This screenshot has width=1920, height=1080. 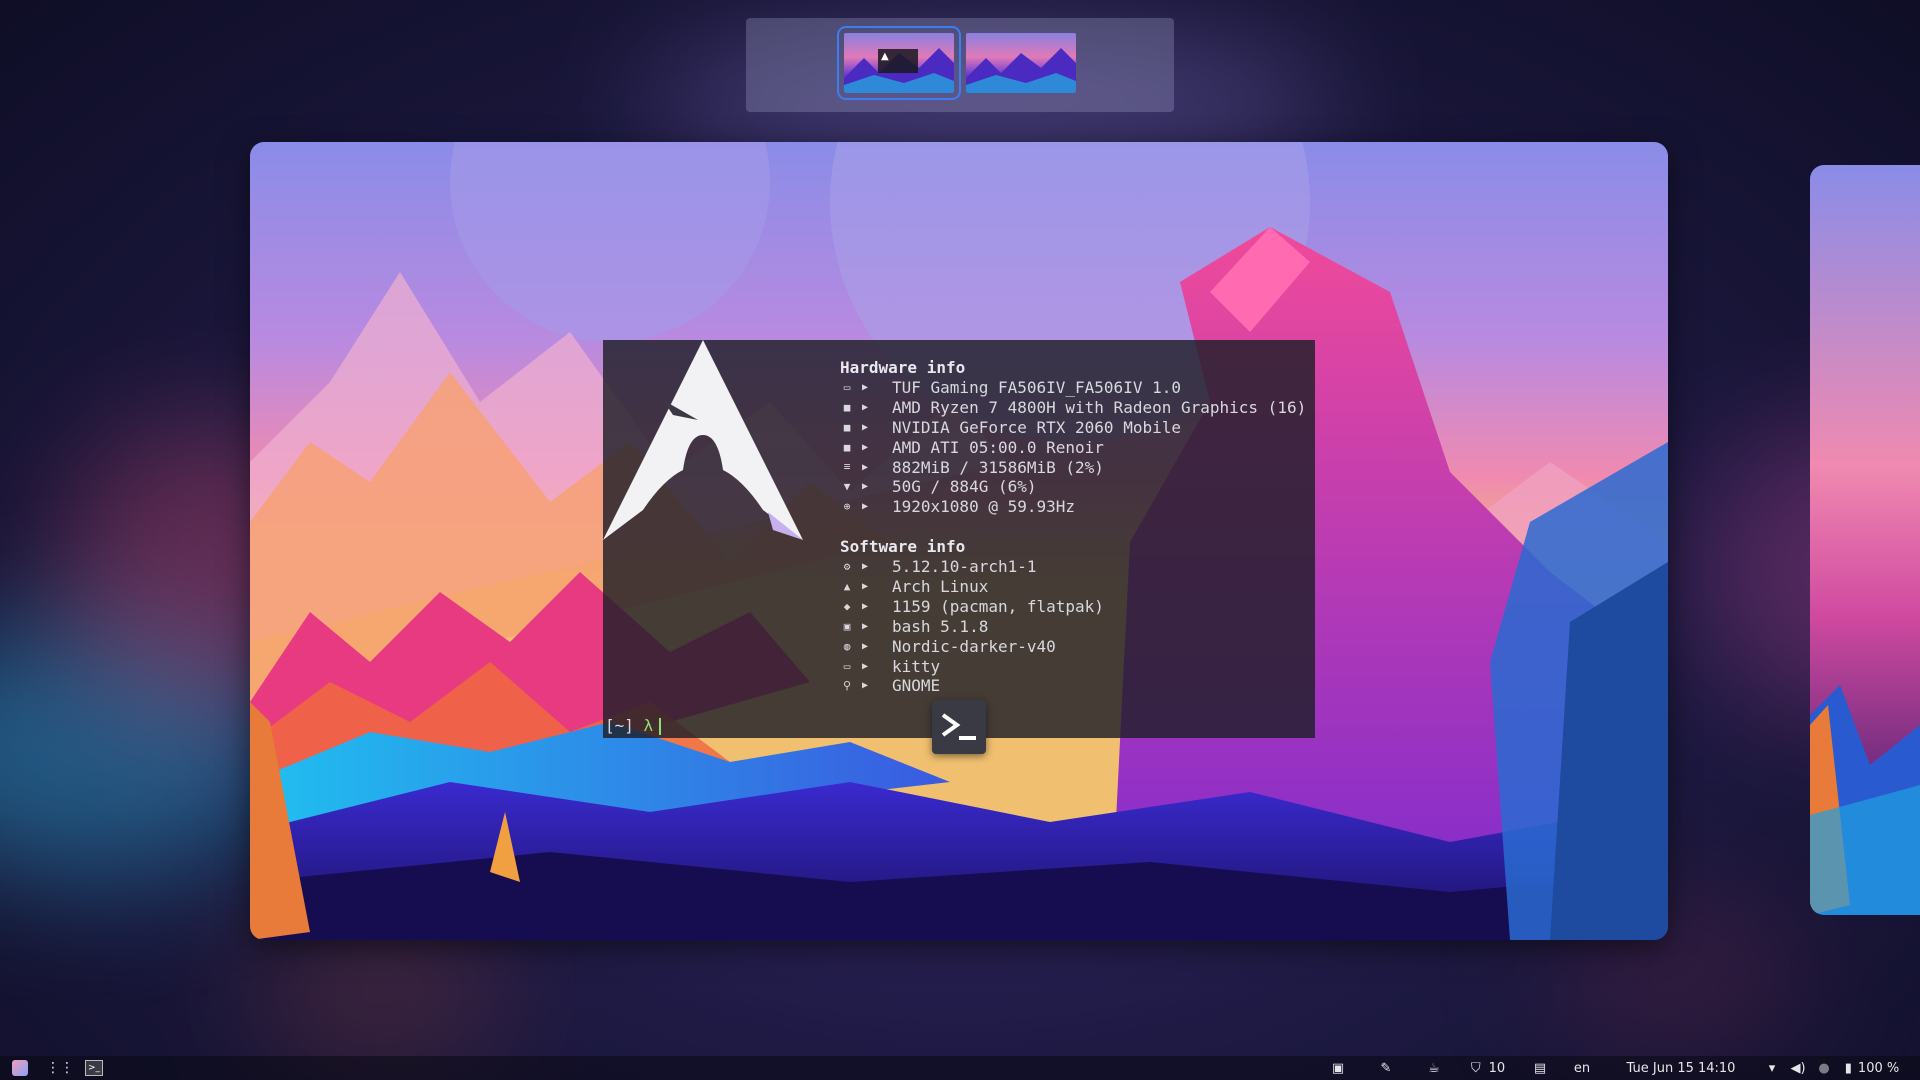 I want to click on info-row-memory: ≡ ▶ 882MiB / 31586MiB (2%), so click(x=1073, y=468).